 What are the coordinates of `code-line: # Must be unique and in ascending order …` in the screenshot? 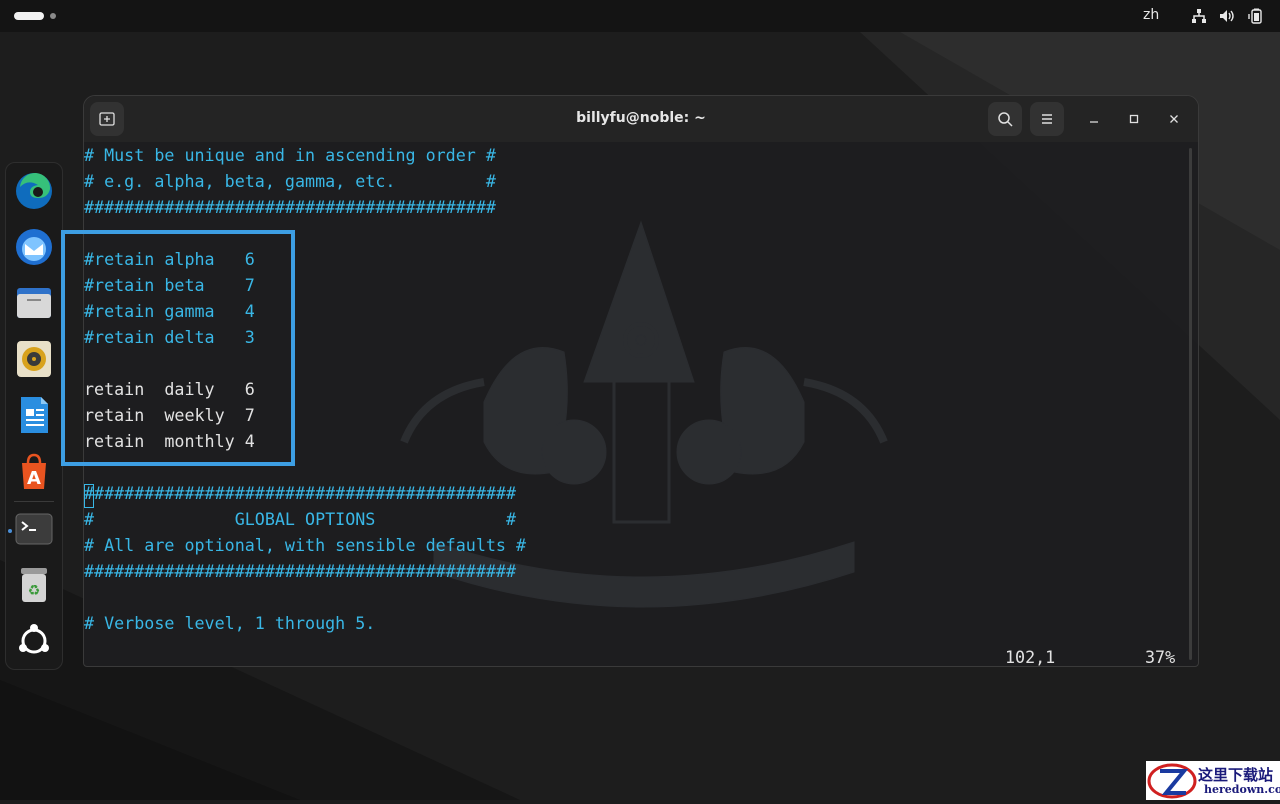 It's located at (290, 155).